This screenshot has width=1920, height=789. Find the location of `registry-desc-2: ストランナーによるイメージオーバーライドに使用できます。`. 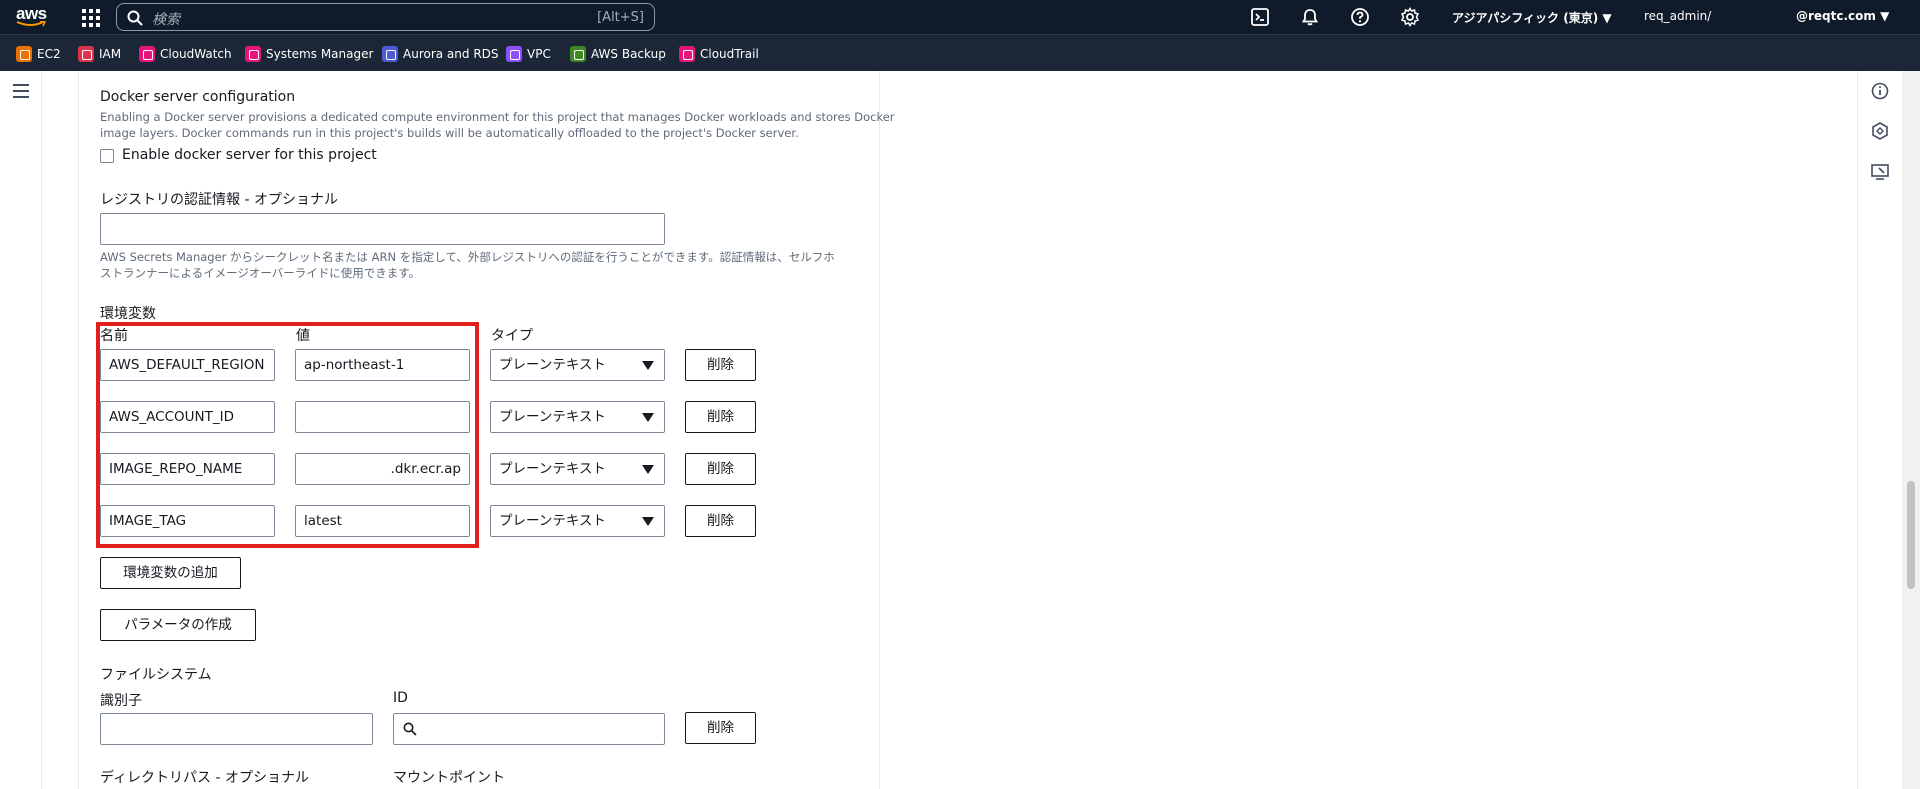

registry-desc-2: ストランナーによるイメージオーバーライドに使用できます。 is located at coordinates (260, 273).